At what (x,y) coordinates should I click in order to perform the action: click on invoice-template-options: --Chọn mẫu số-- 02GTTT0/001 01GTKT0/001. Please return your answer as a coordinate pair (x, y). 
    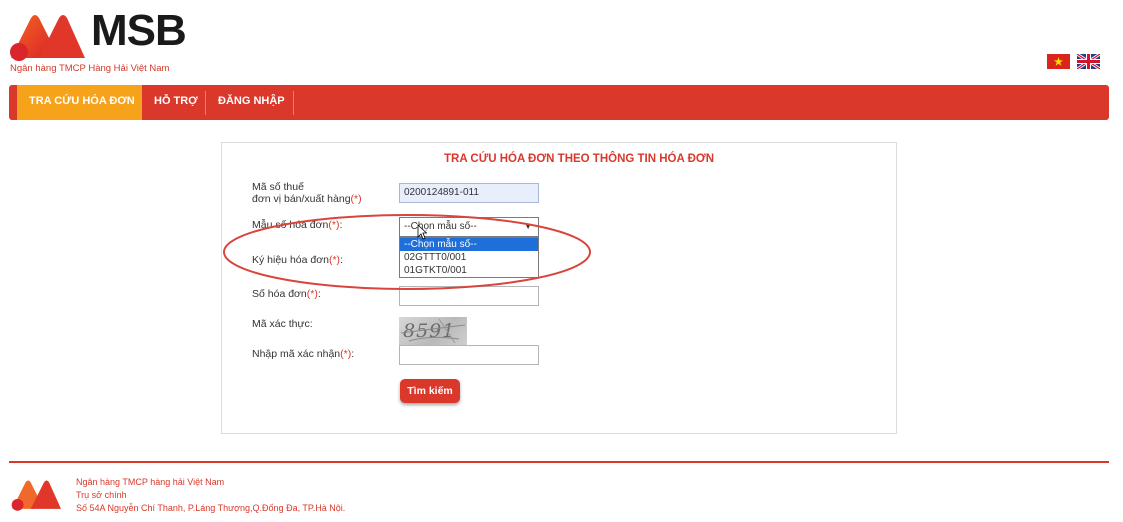
    Looking at the image, I should click on (469, 257).